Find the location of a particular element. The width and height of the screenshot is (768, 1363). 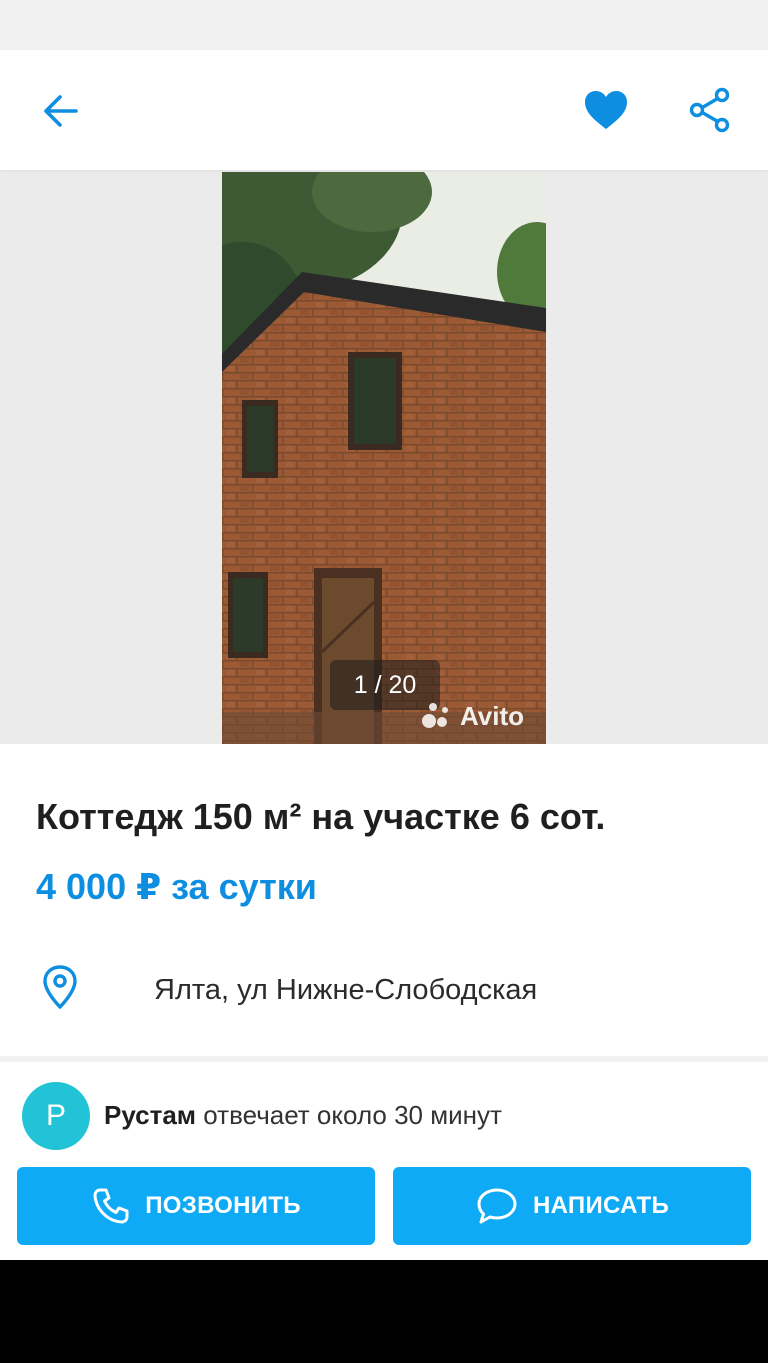

seller-response-time: отвечает около 30 минут is located at coordinates (352, 1115).